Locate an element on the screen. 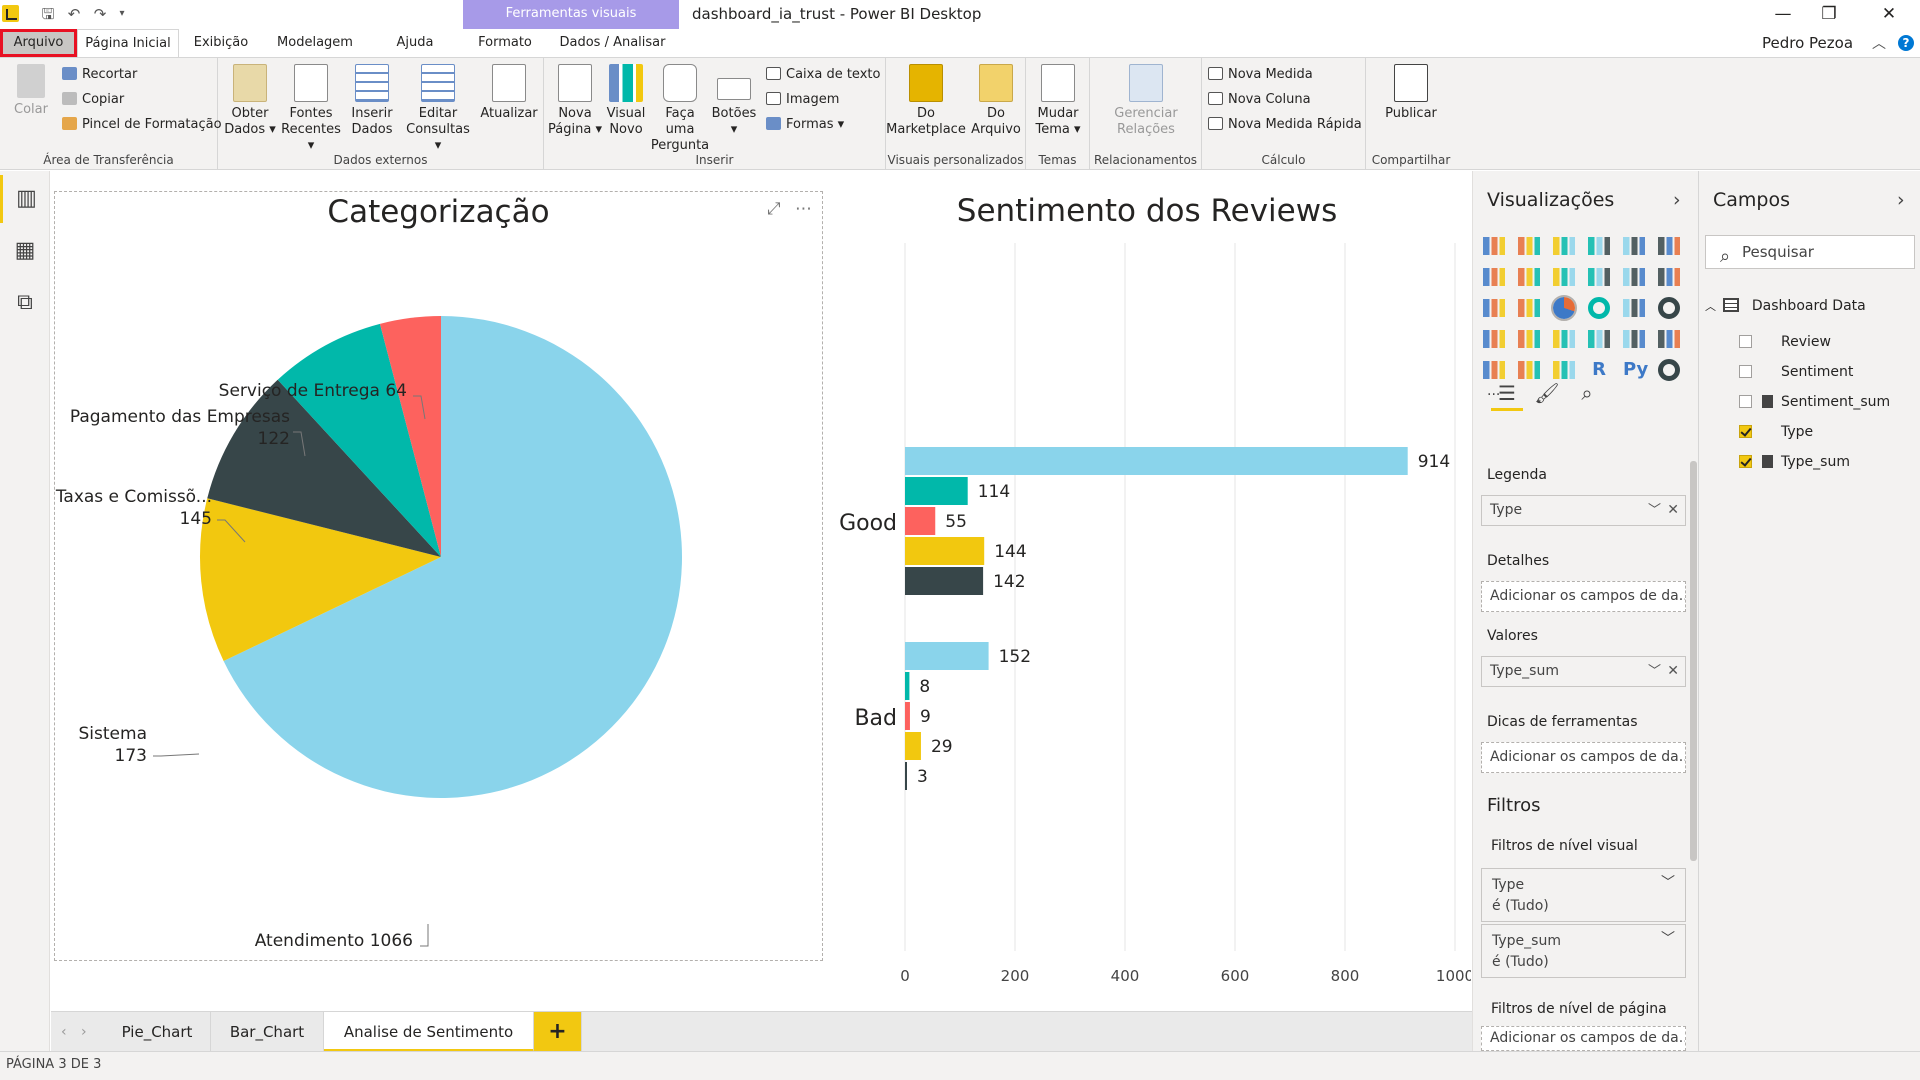 This screenshot has width=1920, height=1080. field-item: Type_sum is located at coordinates (1794, 462).